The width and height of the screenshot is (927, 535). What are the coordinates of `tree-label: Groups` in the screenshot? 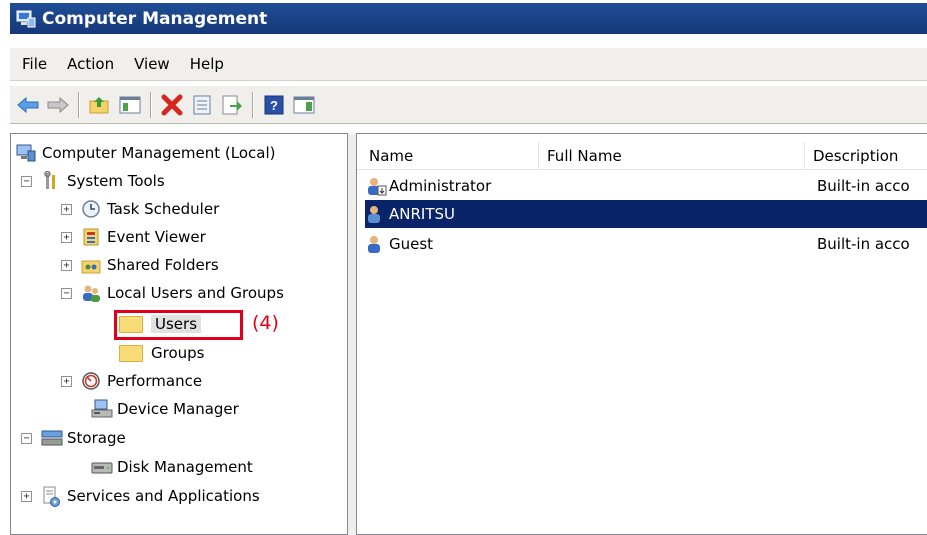 It's located at (178, 353).